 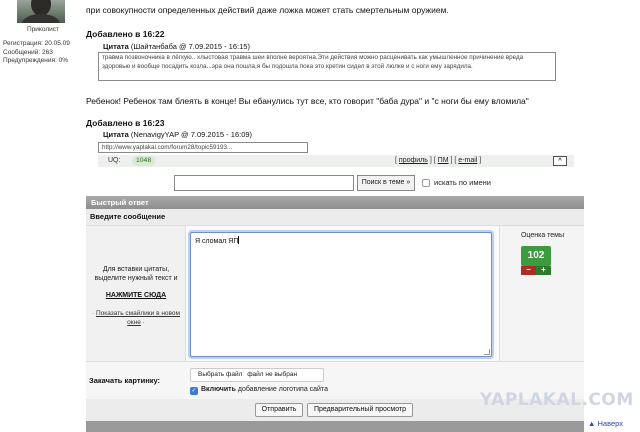 I want to click on logo-label: Включить добавление логотипа сайта, so click(x=264, y=389).